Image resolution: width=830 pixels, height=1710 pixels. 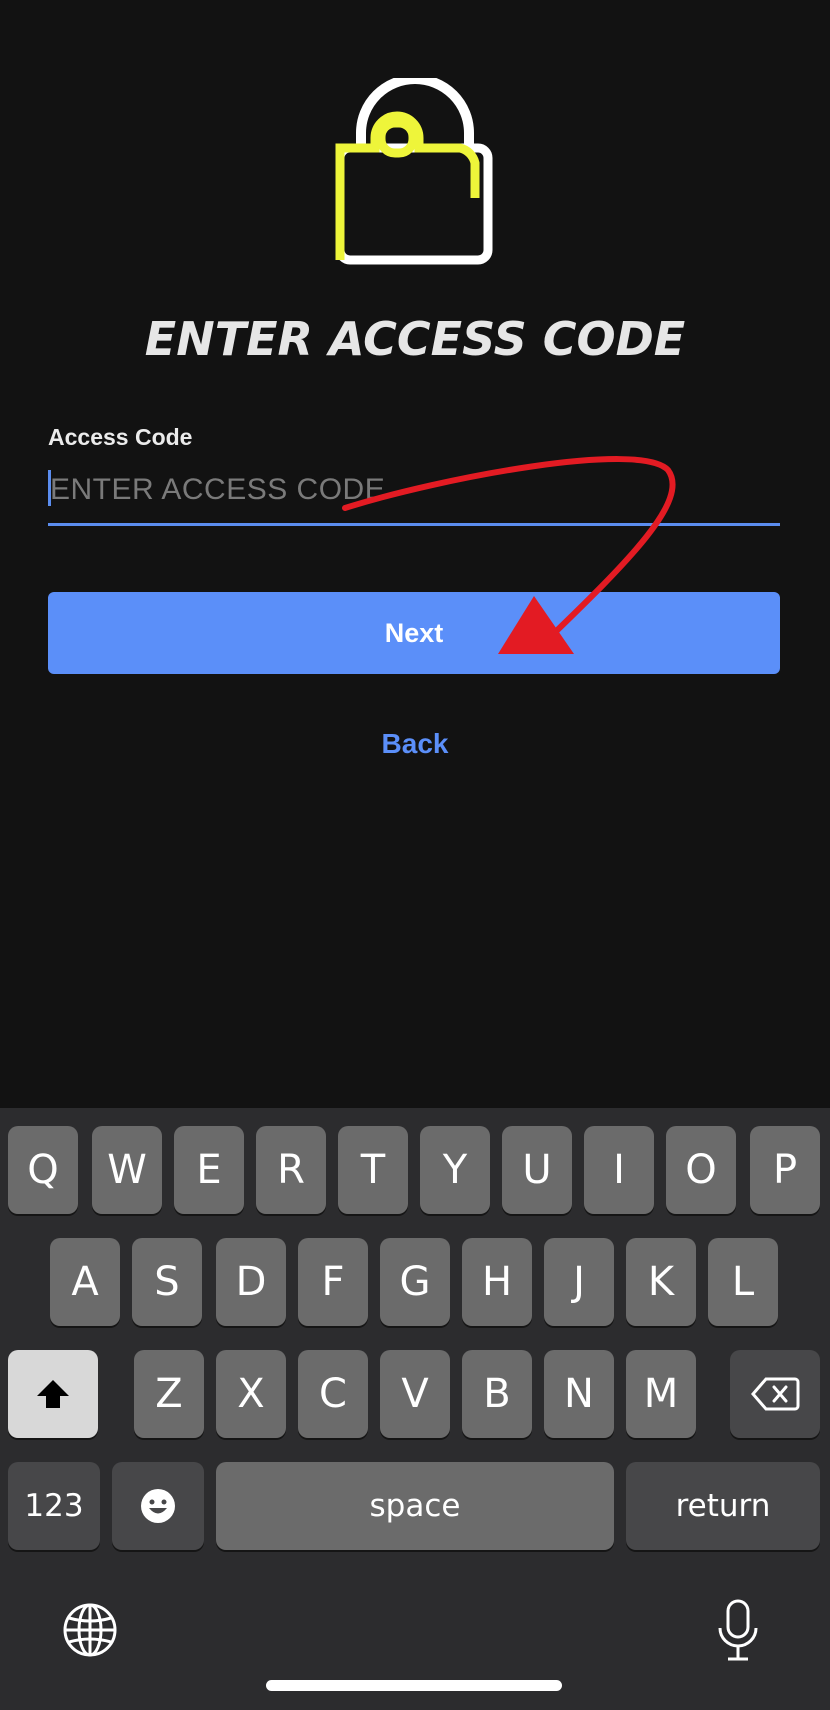 I want to click on space-key: space, so click(x=415, y=1506).